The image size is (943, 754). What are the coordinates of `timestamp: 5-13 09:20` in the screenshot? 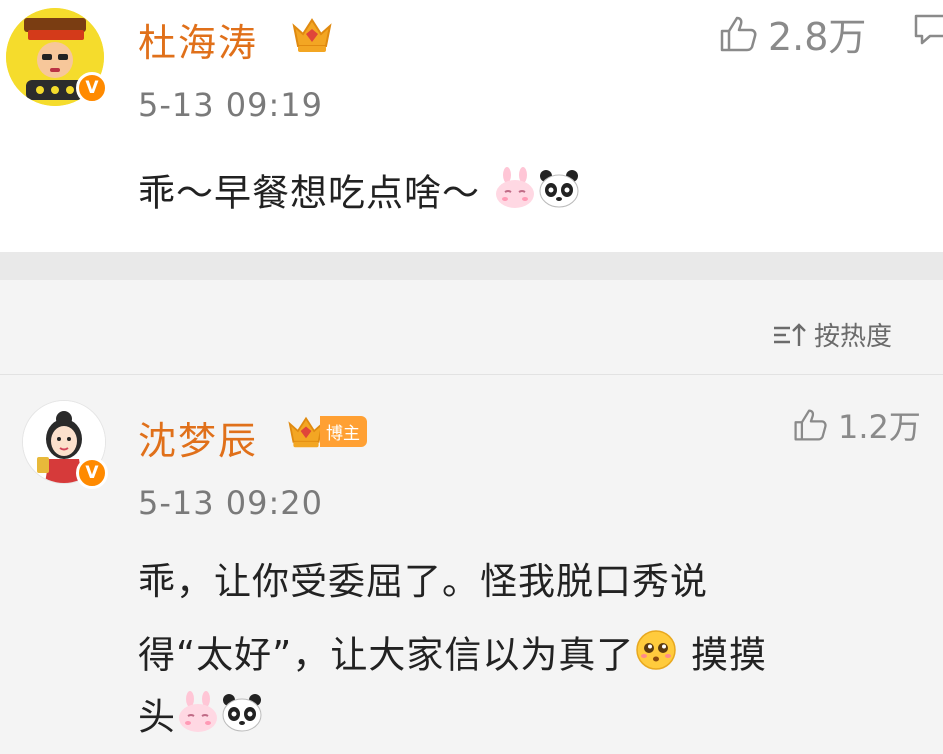 It's located at (231, 503).